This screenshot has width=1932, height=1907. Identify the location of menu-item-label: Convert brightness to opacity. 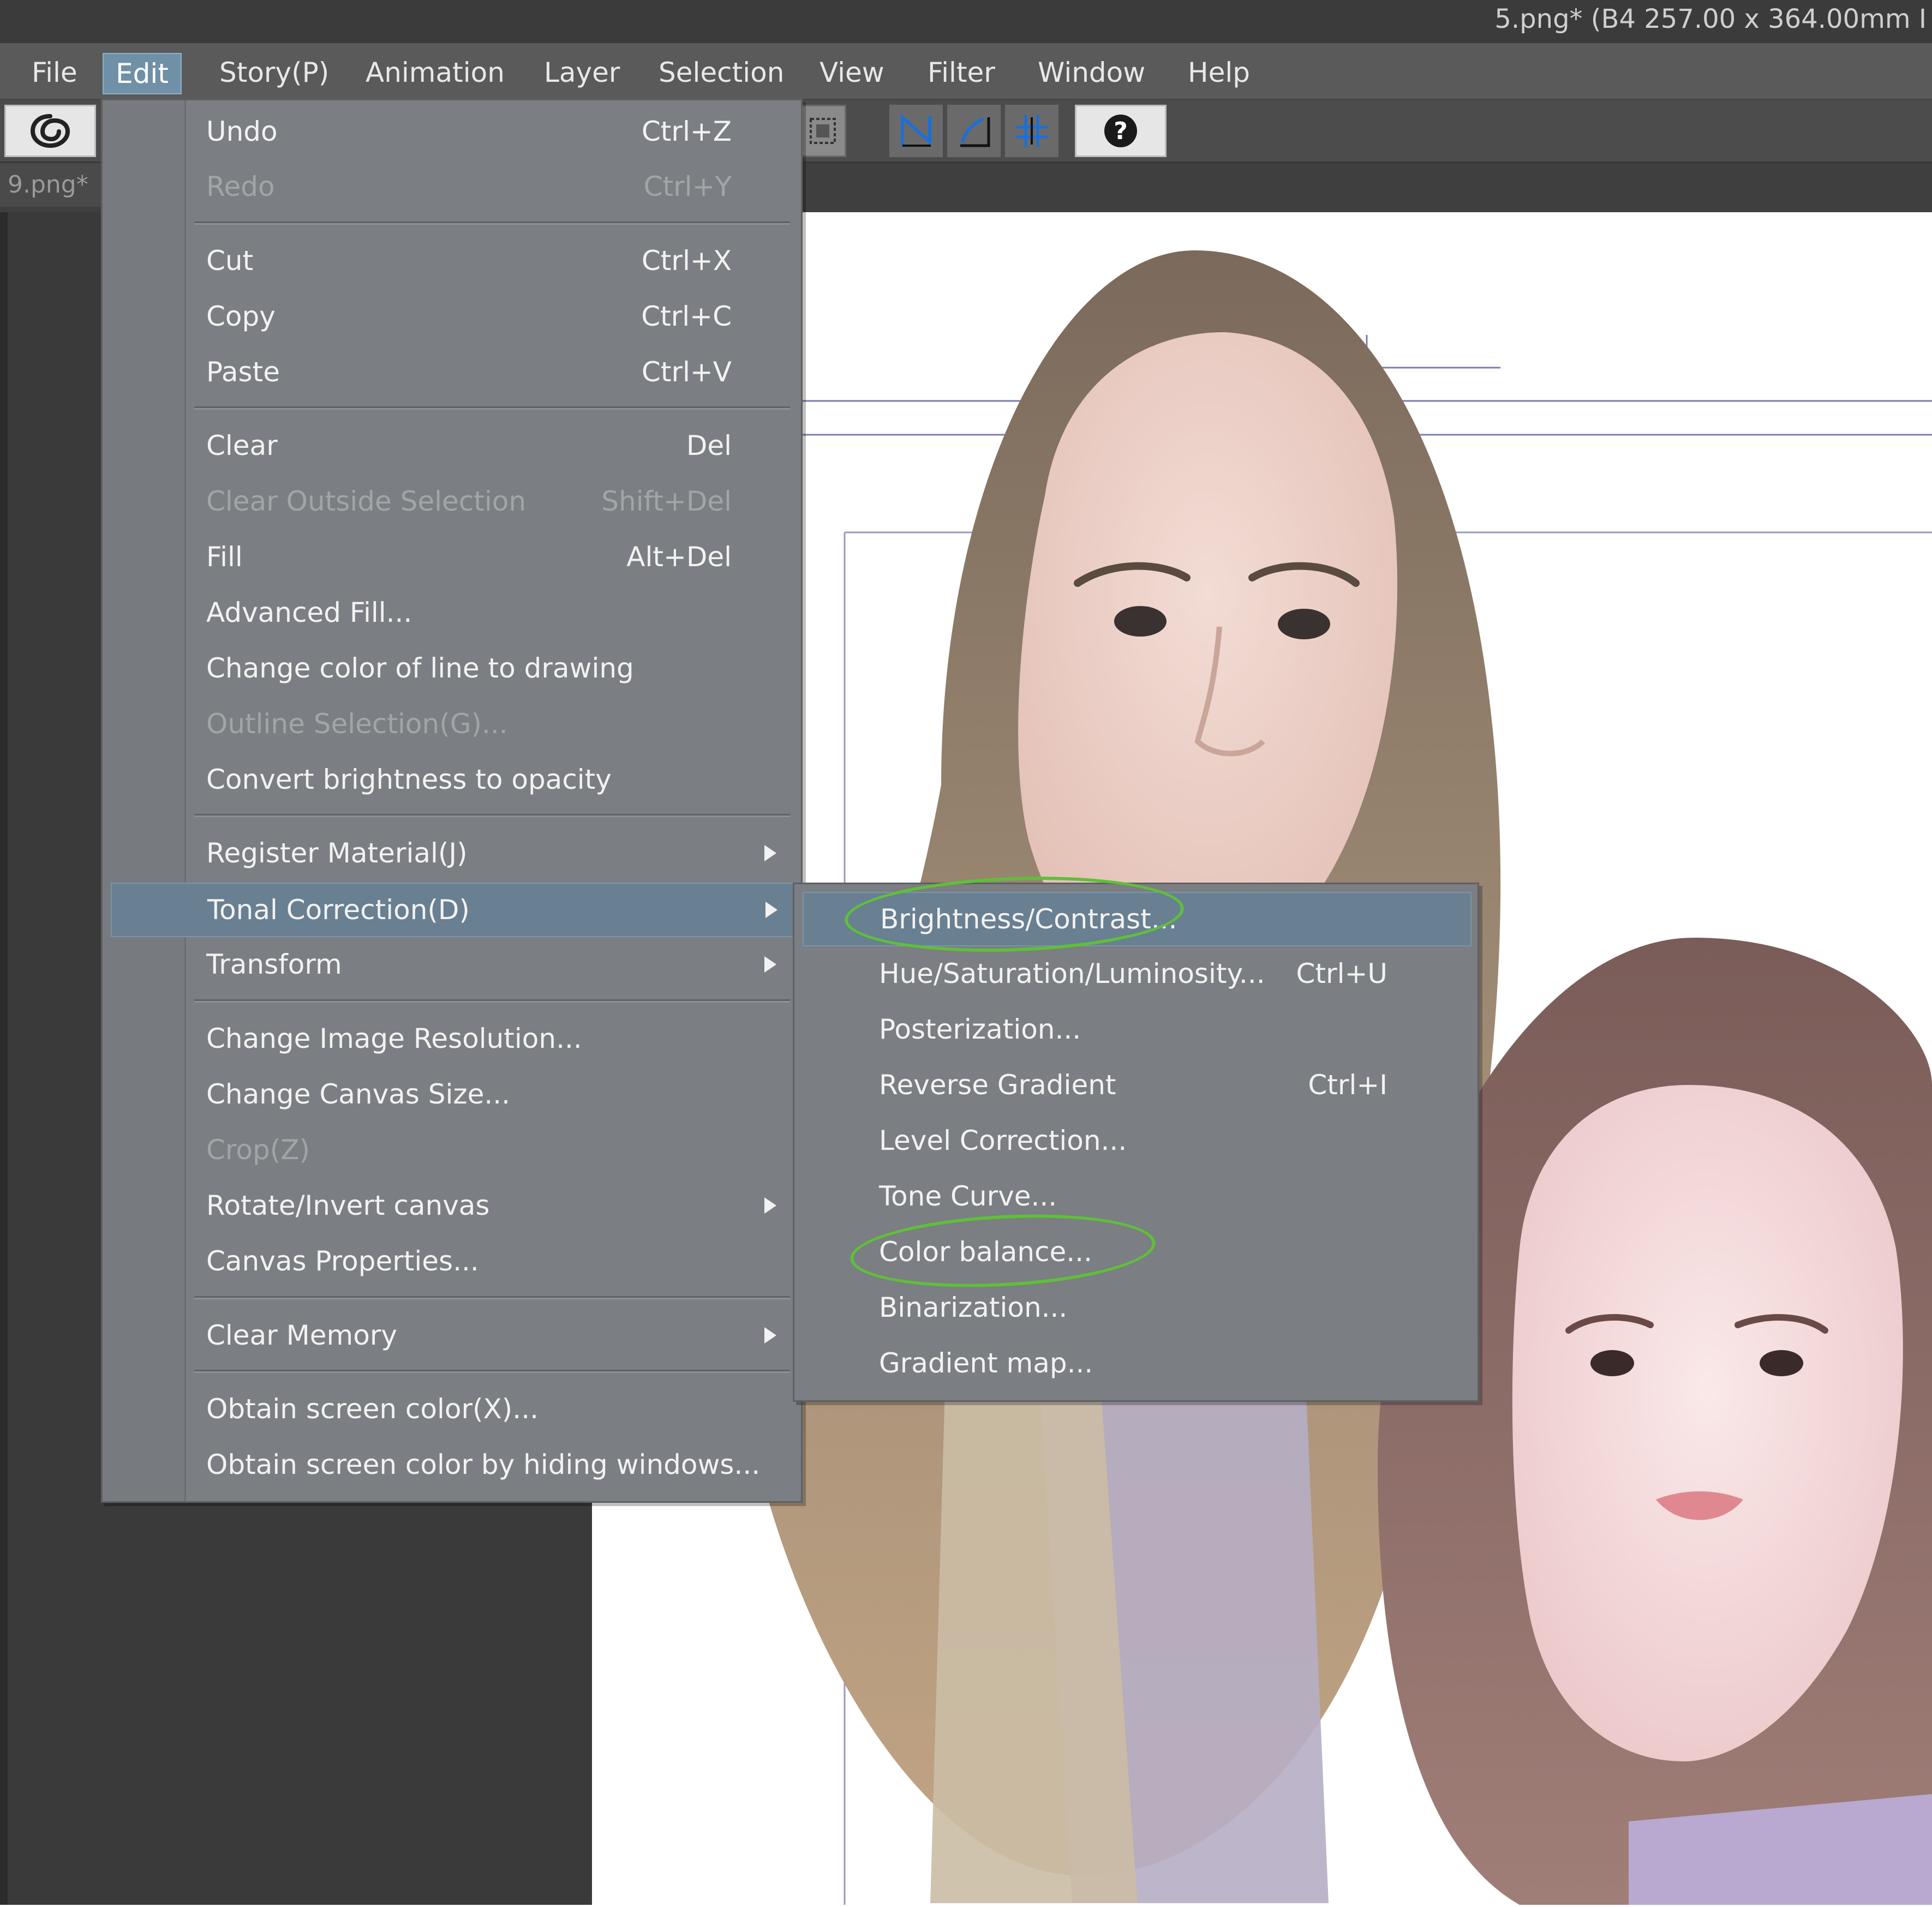
(409, 779).